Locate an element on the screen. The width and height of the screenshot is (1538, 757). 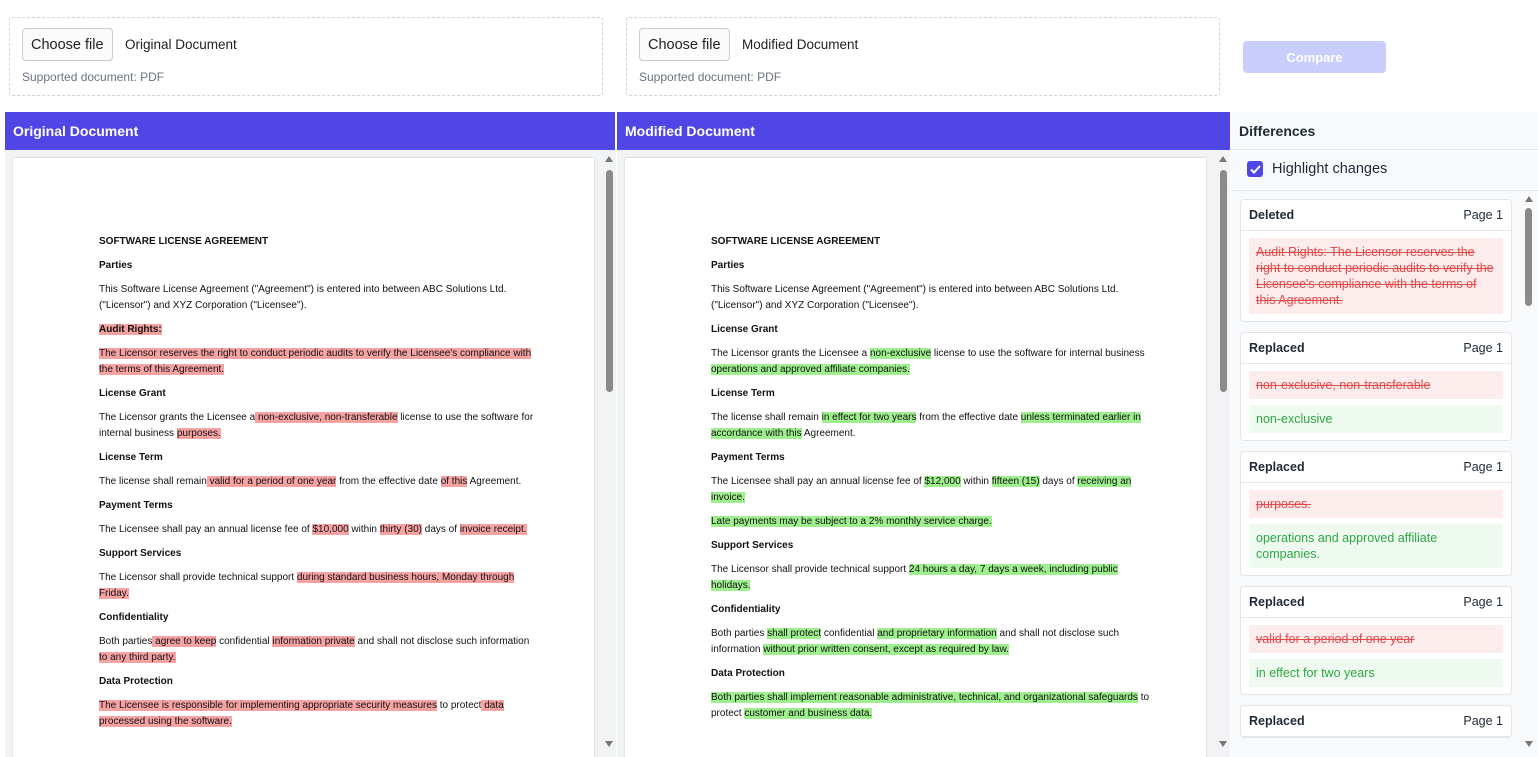
section-heading: Payment Terms is located at coordinates (748, 457).